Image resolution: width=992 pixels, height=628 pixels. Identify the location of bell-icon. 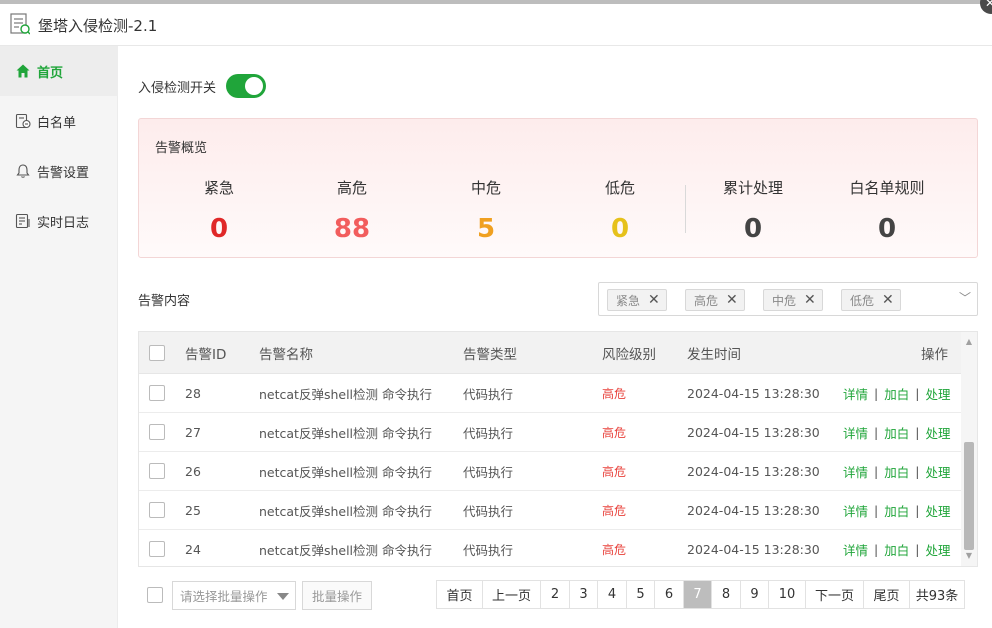
(23, 171).